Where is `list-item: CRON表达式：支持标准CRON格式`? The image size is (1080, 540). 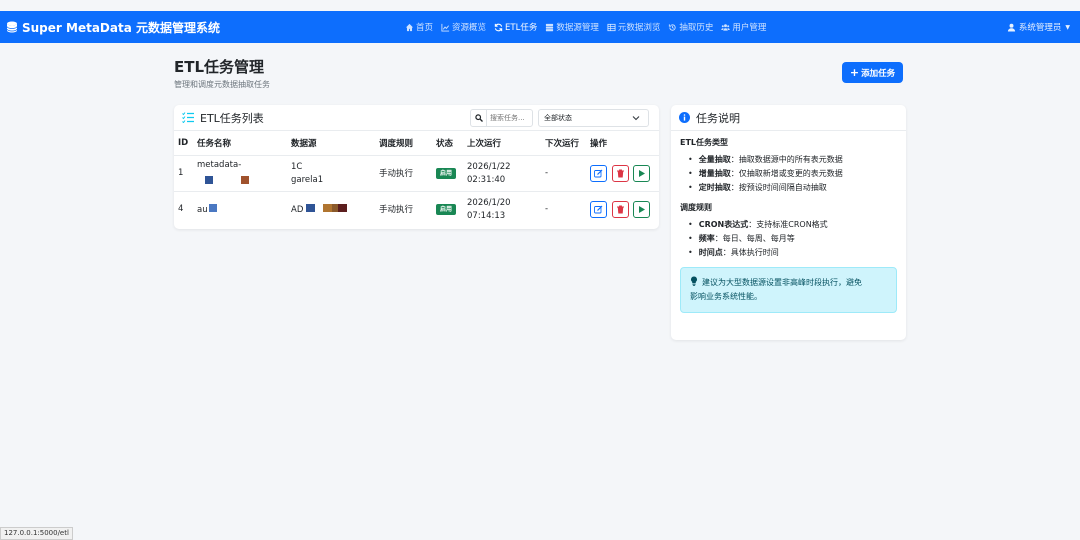
list-item: CRON表达式：支持标准CRON格式 is located at coordinates (792, 224).